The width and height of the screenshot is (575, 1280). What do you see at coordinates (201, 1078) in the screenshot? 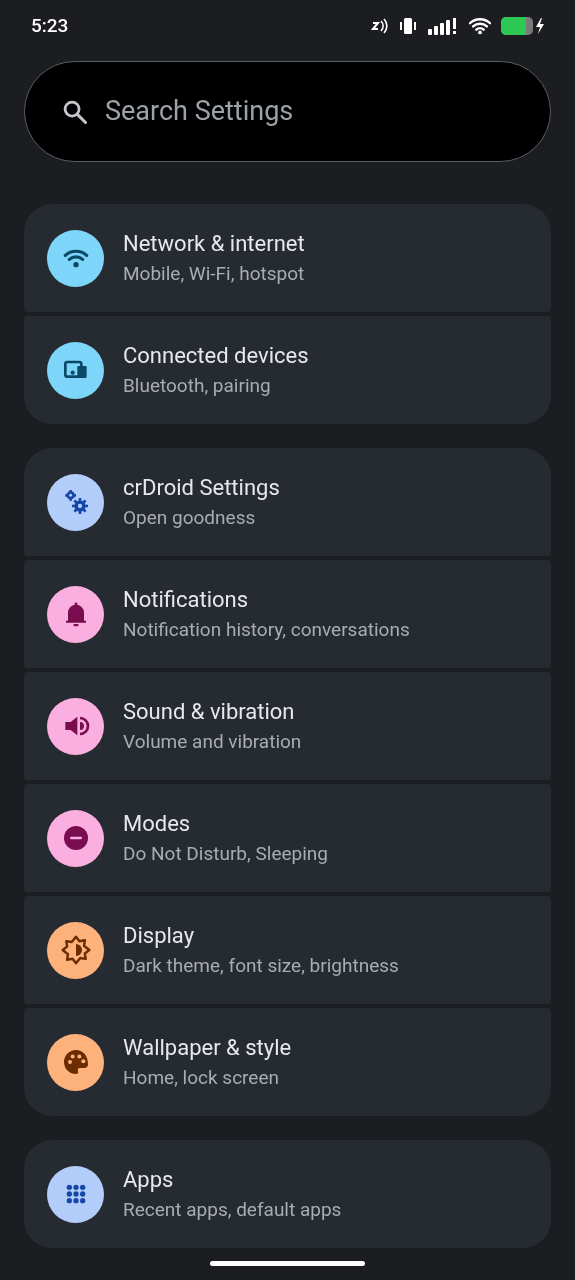
I see `item-subtitle: Home, lock screen` at bounding box center [201, 1078].